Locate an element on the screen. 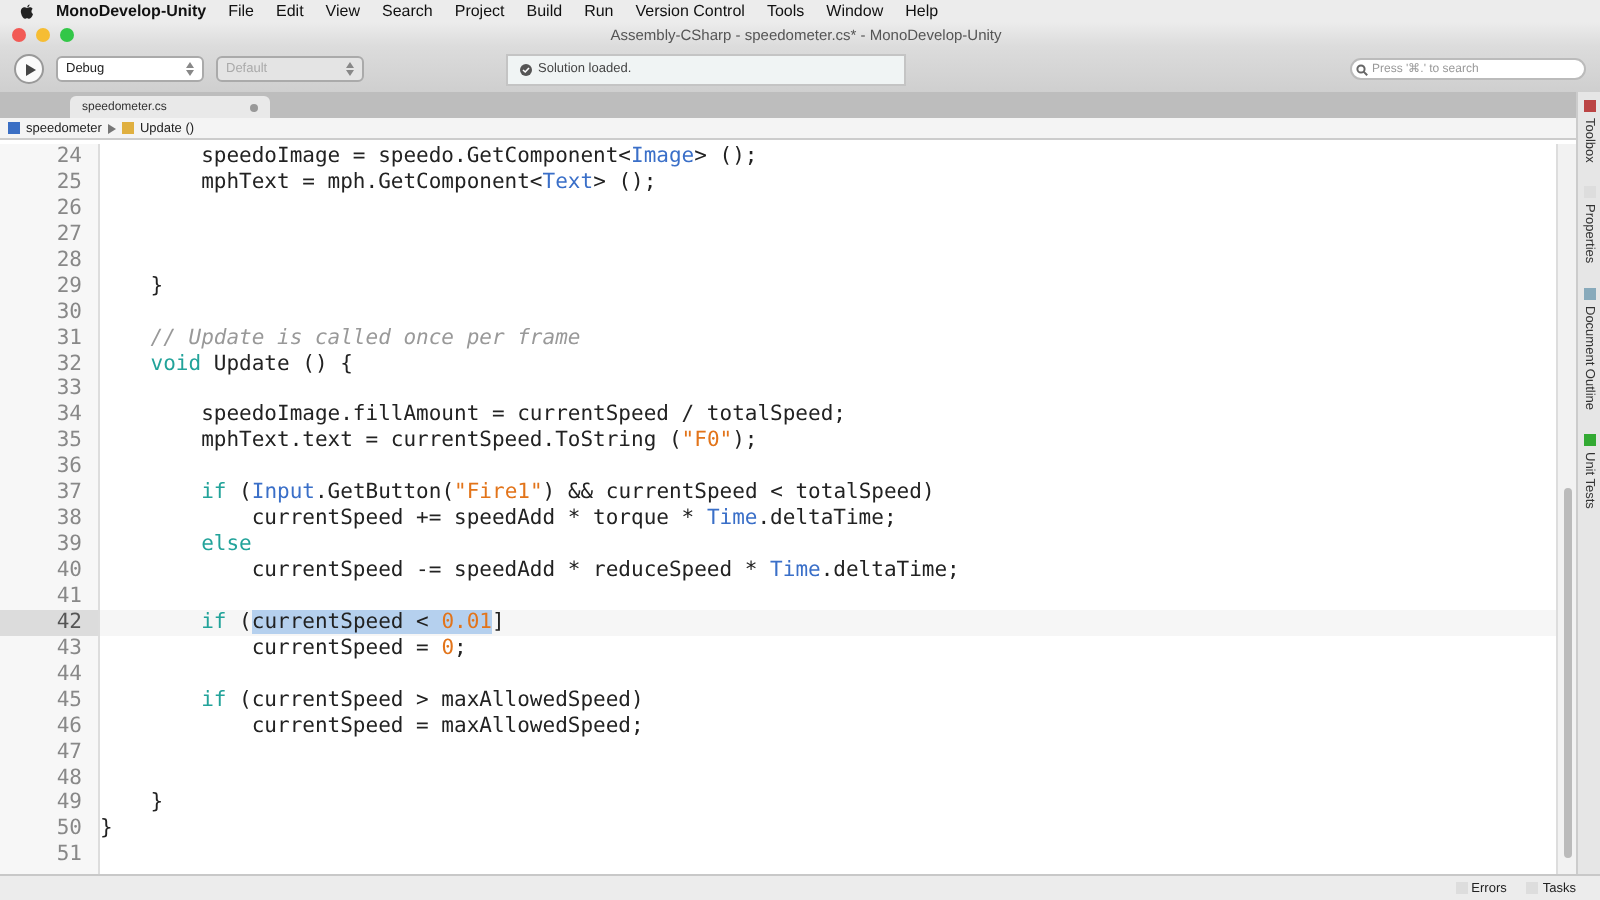 The width and height of the screenshot is (1600, 900). line-number: 46 is located at coordinates (69, 726).